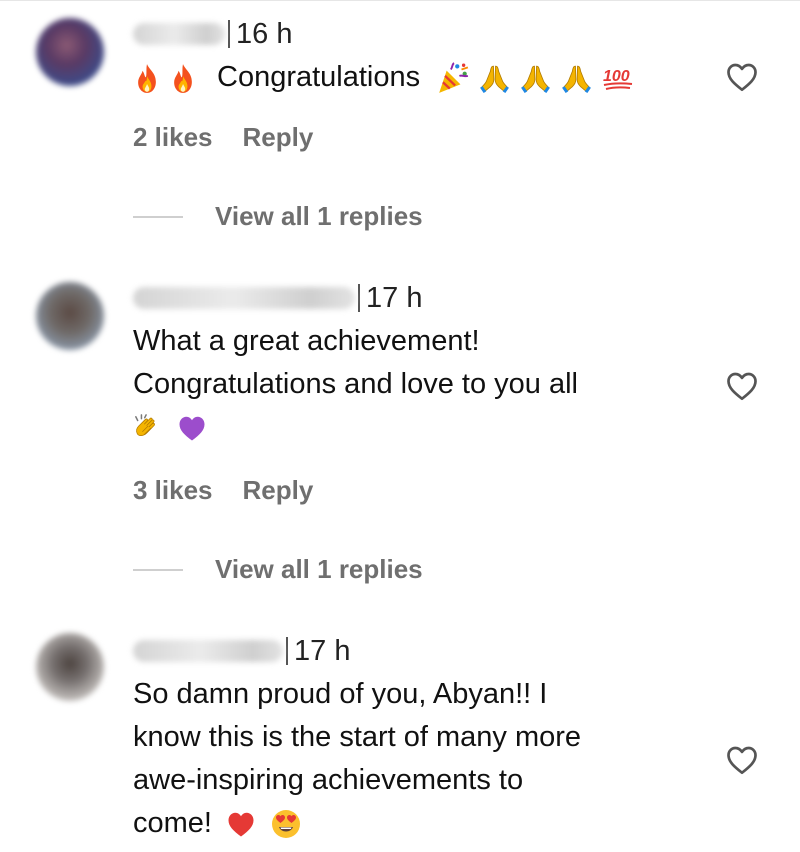 Image resolution: width=800 pixels, height=852 pixels. I want to click on top-divider, so click(400, 0).